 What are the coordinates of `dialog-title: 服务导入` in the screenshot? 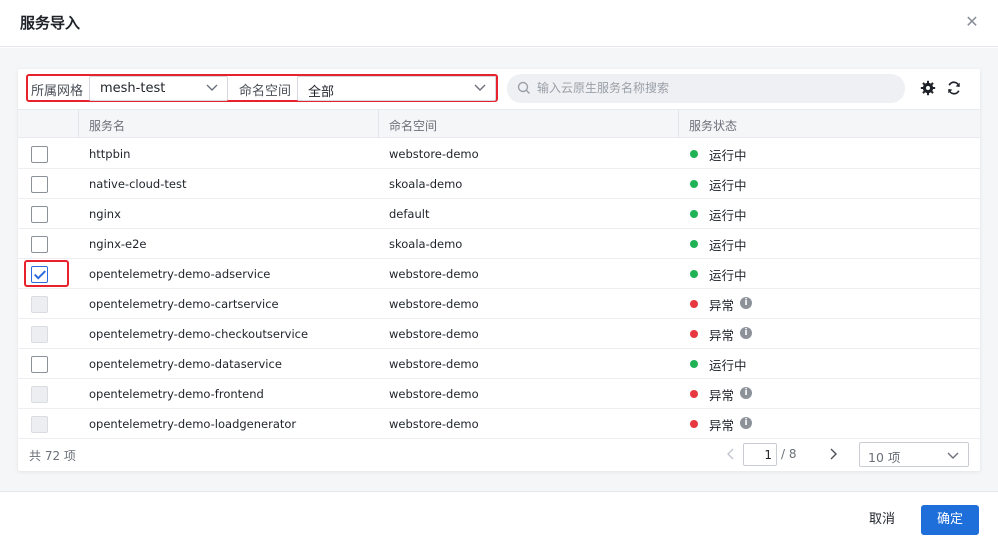 It's located at (50, 23).